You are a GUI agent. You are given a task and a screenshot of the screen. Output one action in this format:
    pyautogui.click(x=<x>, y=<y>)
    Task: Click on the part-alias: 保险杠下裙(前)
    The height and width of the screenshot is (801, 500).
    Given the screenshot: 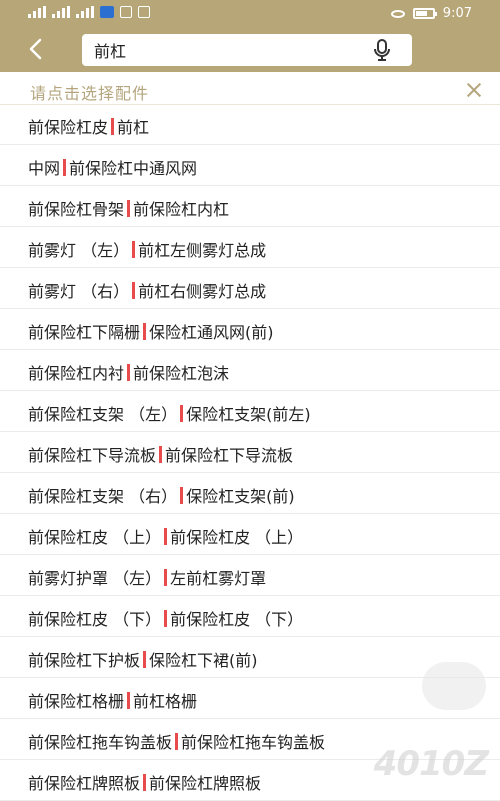 What is the action you would take?
    pyautogui.click(x=203, y=660)
    